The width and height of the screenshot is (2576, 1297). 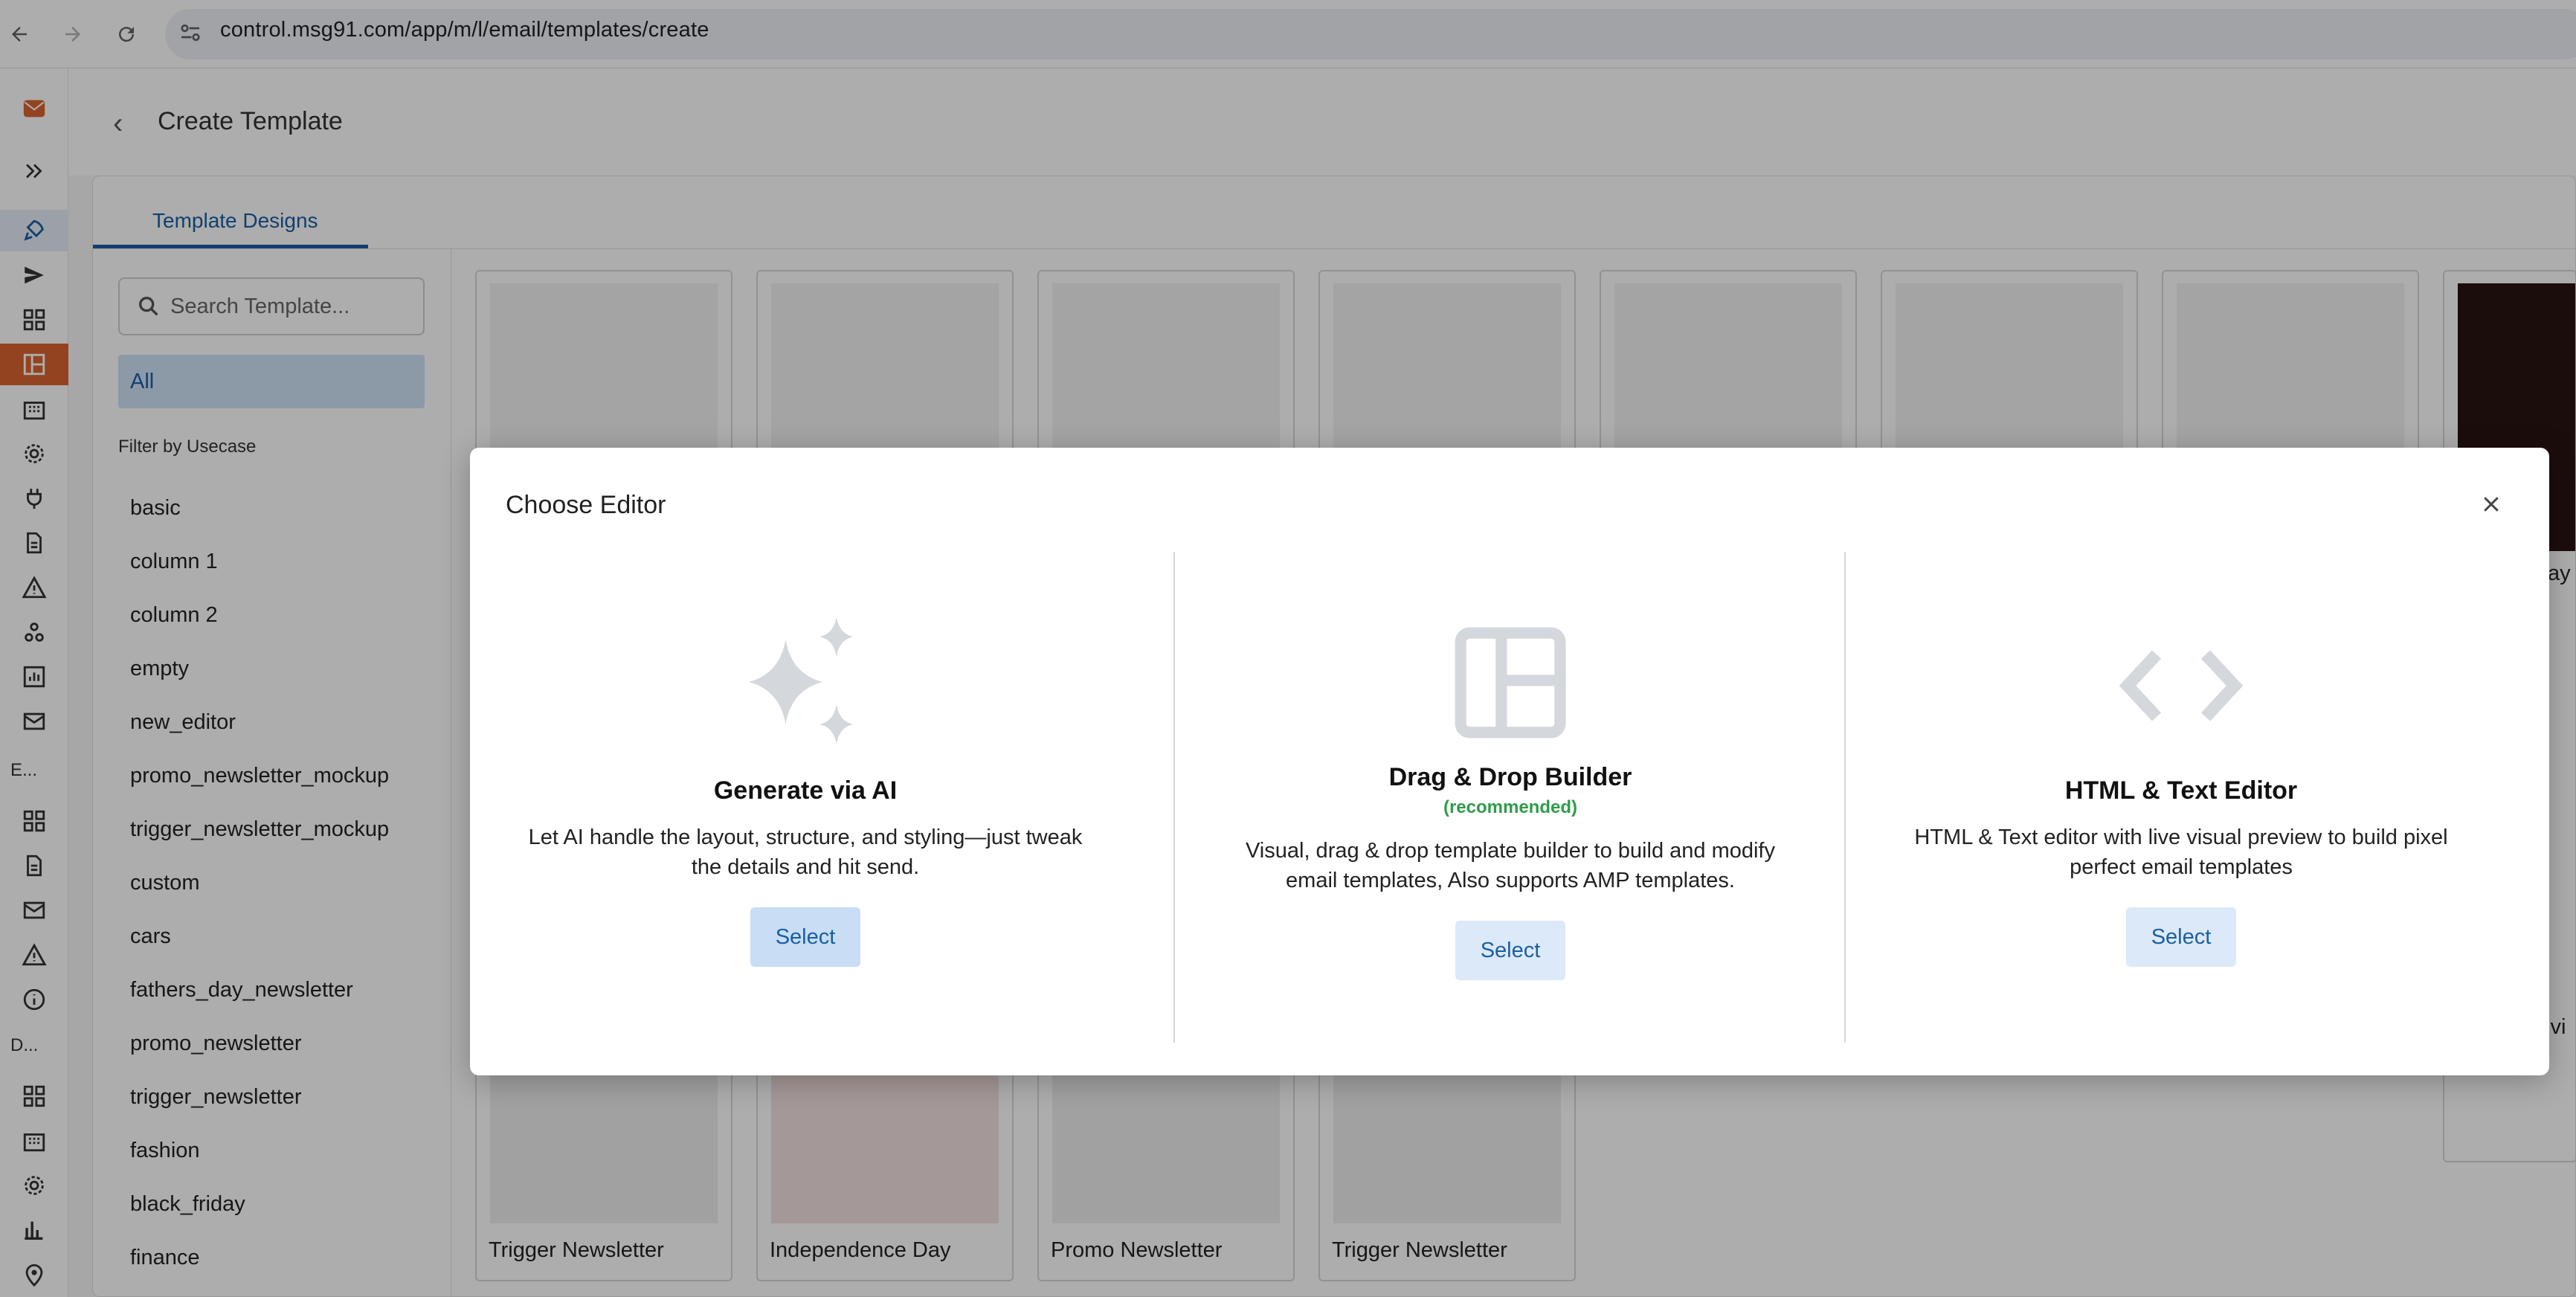 I want to click on select-html-button: Select, so click(x=2181, y=937).